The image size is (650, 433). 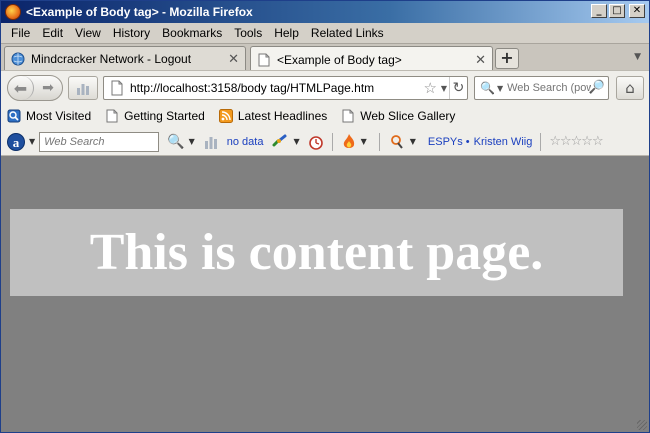 I want to click on new-tab-button: +, so click(x=507, y=58).